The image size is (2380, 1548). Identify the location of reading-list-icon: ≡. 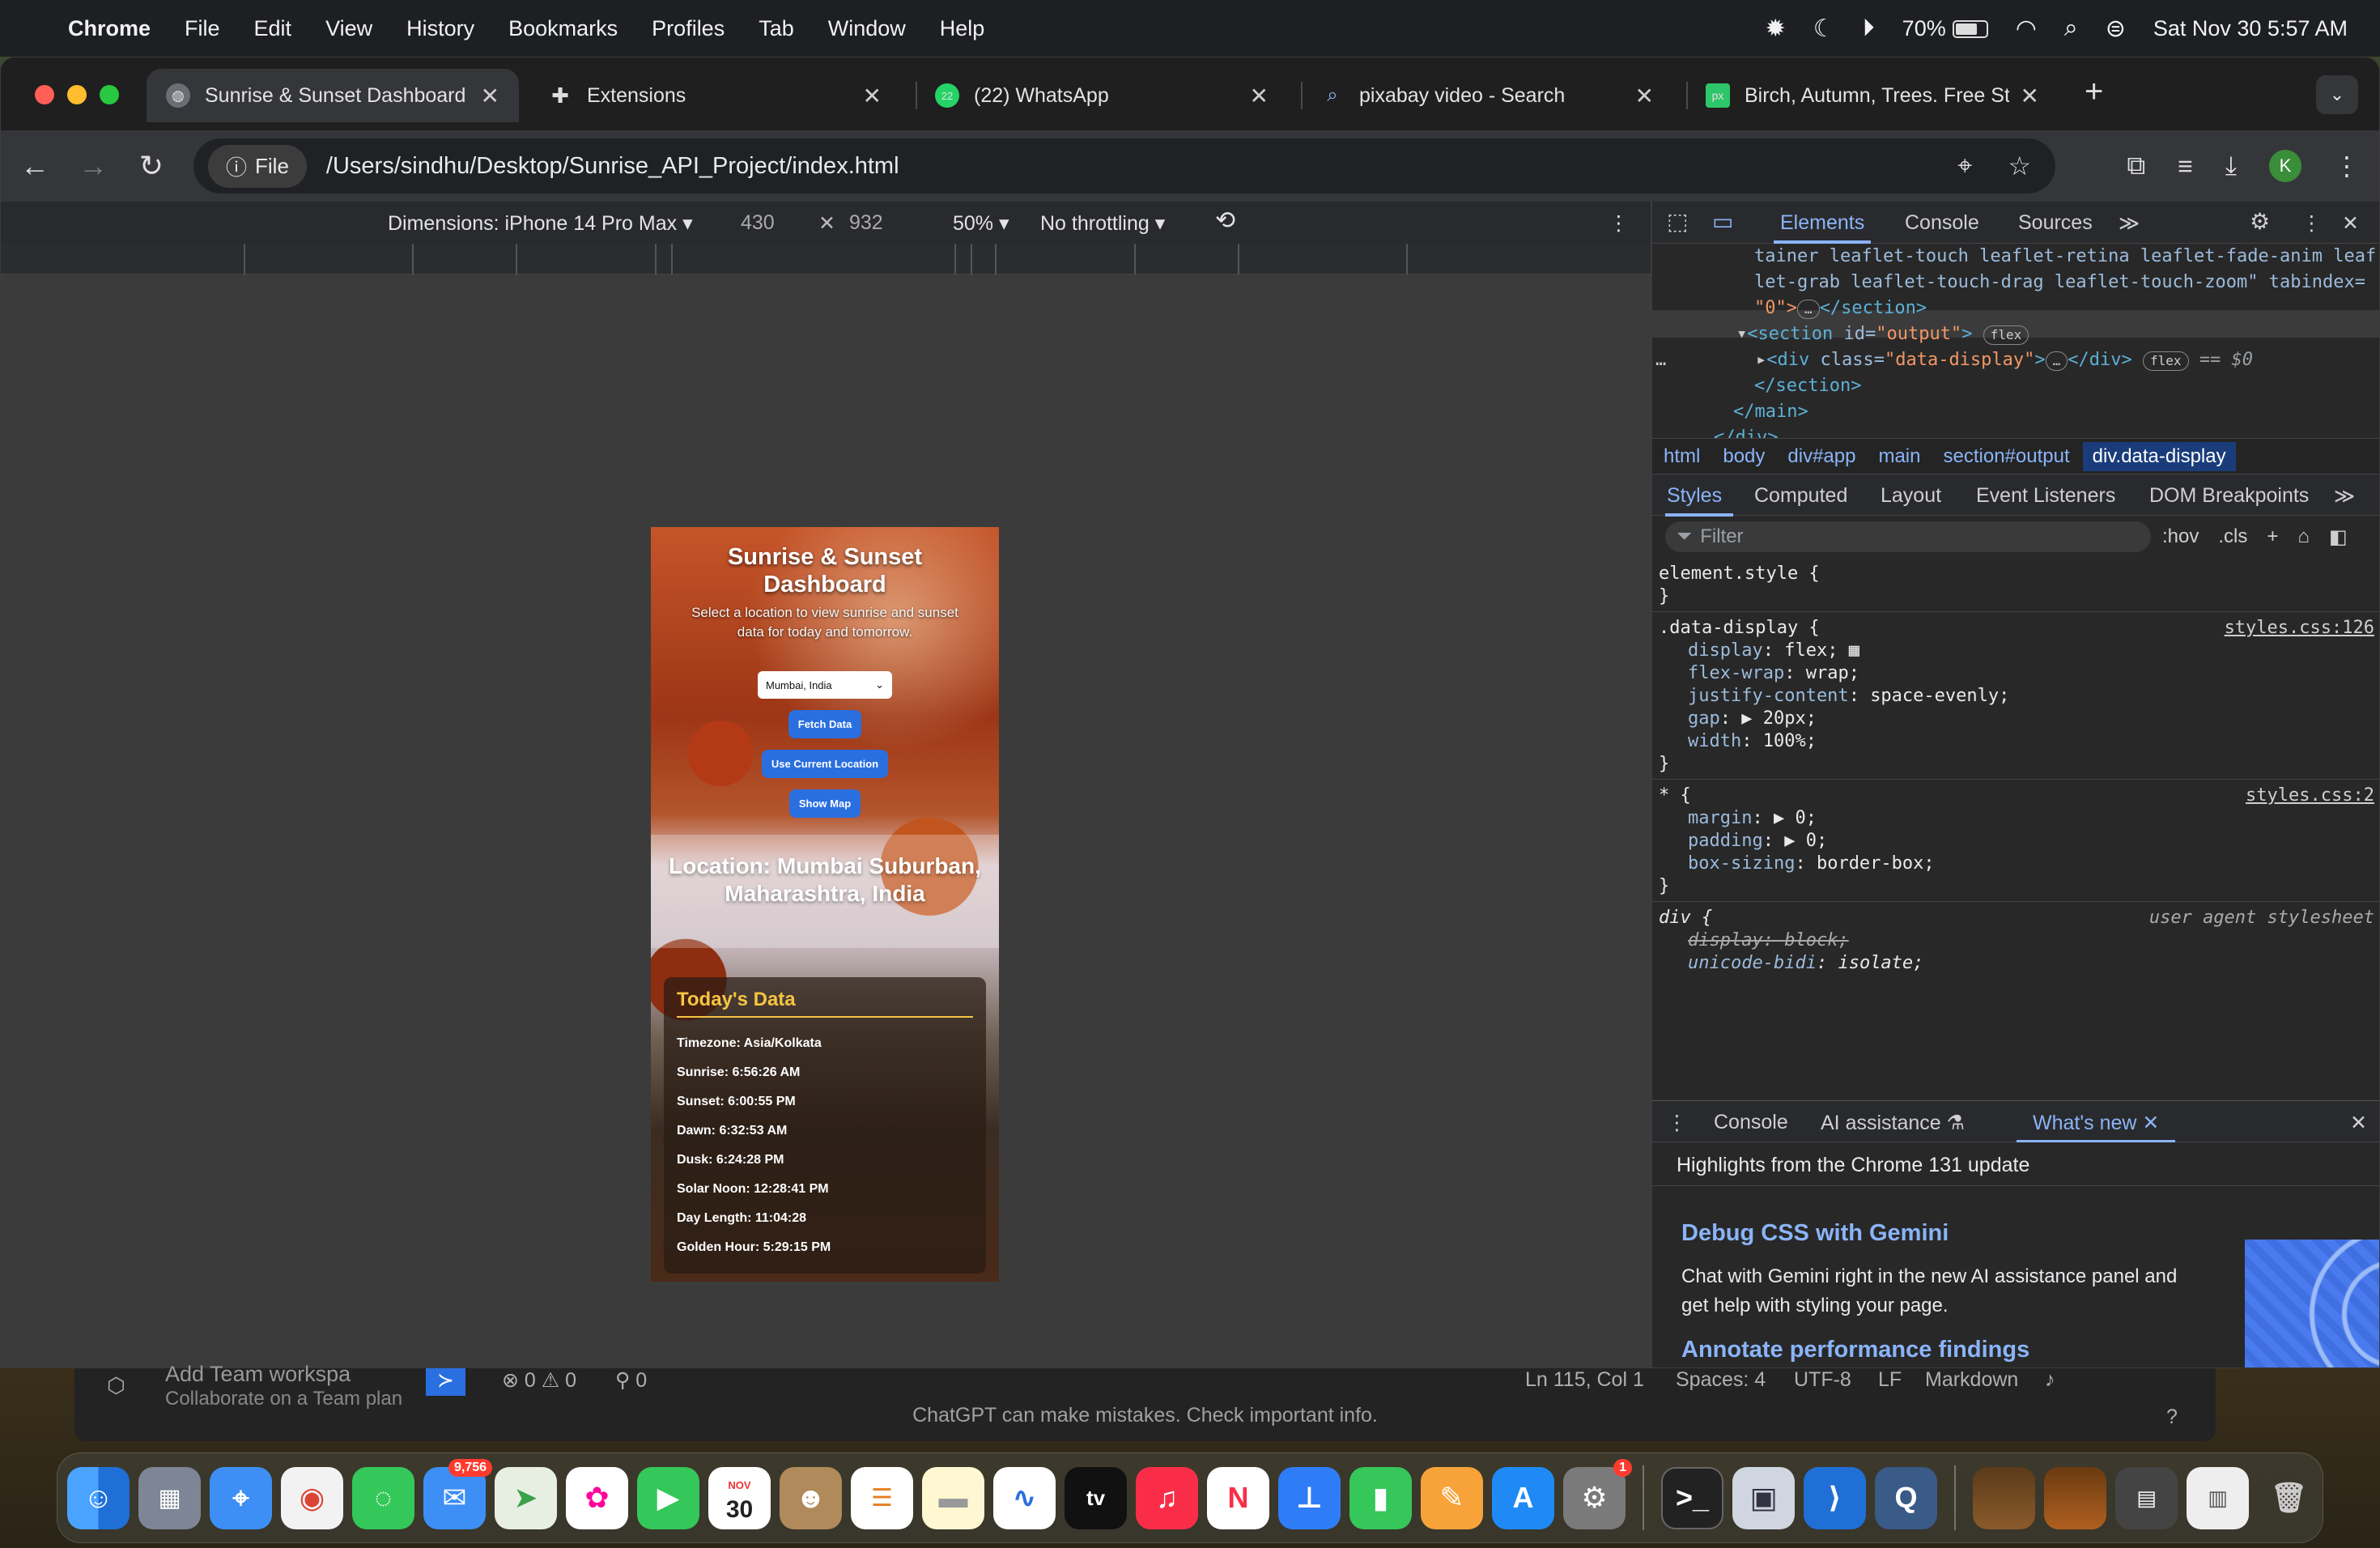
(2185, 166).